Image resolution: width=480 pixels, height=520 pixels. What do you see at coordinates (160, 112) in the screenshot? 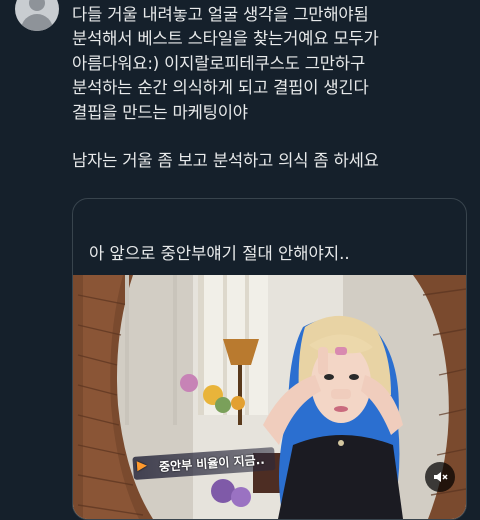
I see `tweet-text-line: 결핍을 만드는 마케팅이야` at bounding box center [160, 112].